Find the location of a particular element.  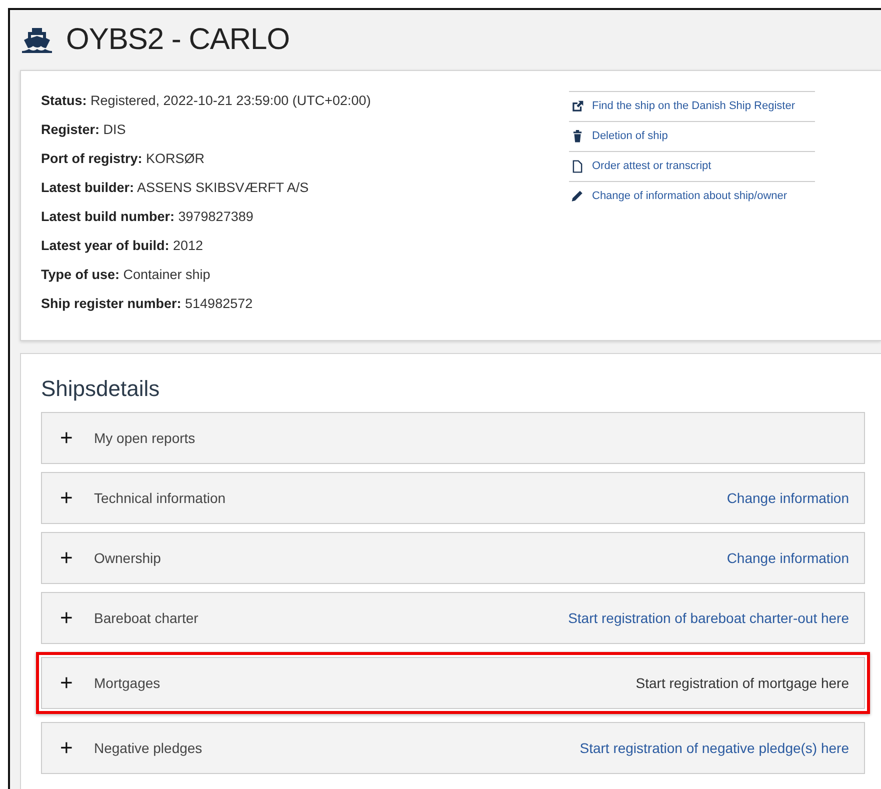

document-icon is located at coordinates (577, 166).